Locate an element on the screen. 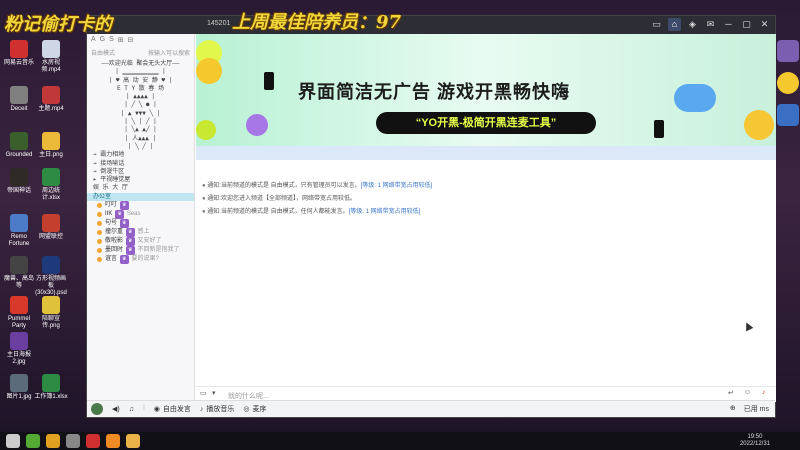 This screenshot has height=450, width=800. desktop-icon: Remo Fortune is located at coordinates (19, 231).